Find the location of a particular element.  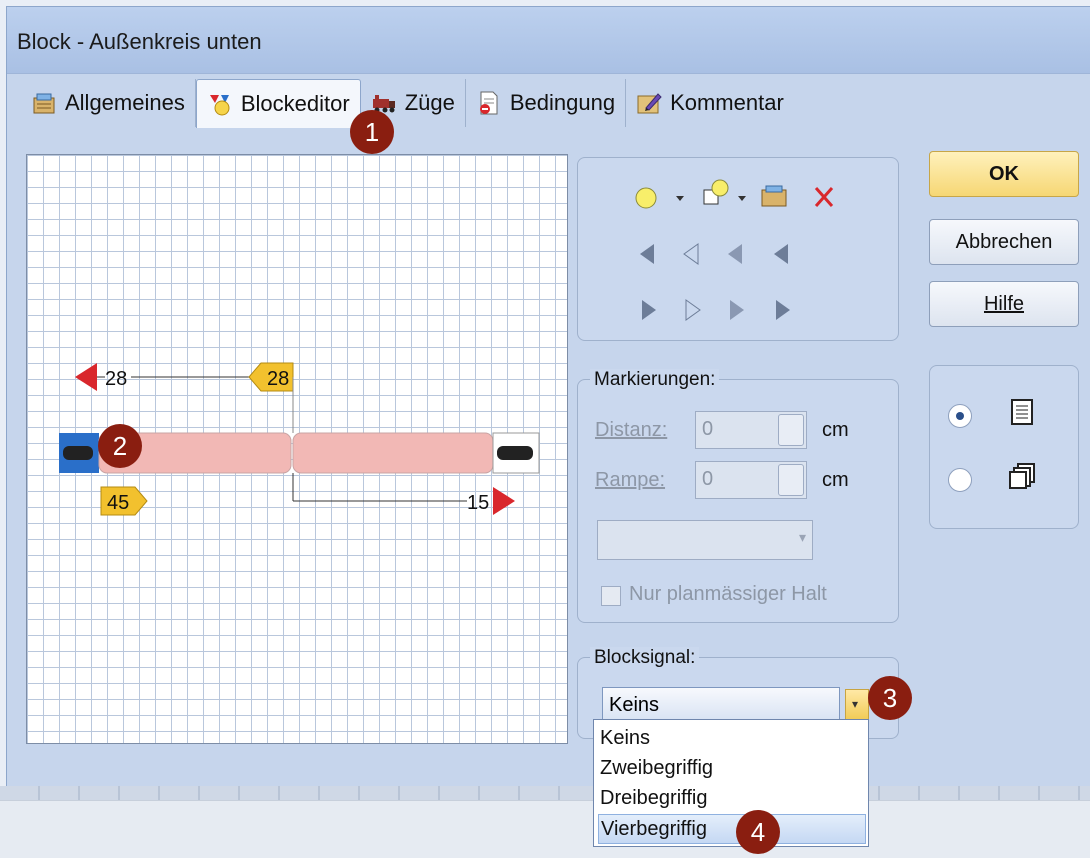

distanz-unit: cm is located at coordinates (835, 430).